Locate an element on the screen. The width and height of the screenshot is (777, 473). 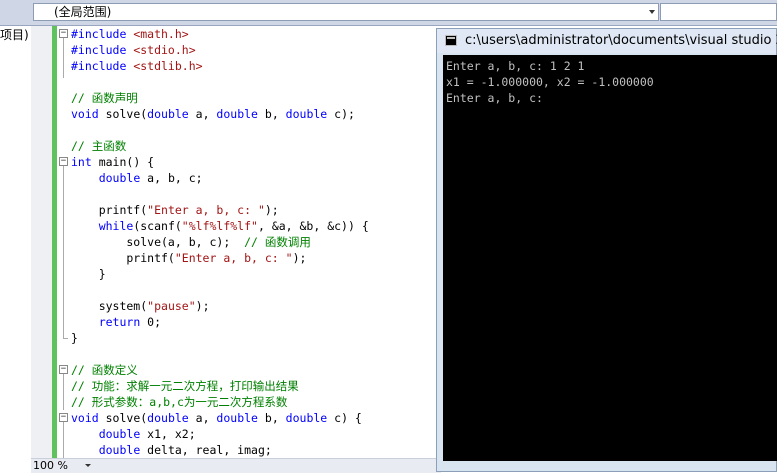
code-token: void is located at coordinates (85, 418).